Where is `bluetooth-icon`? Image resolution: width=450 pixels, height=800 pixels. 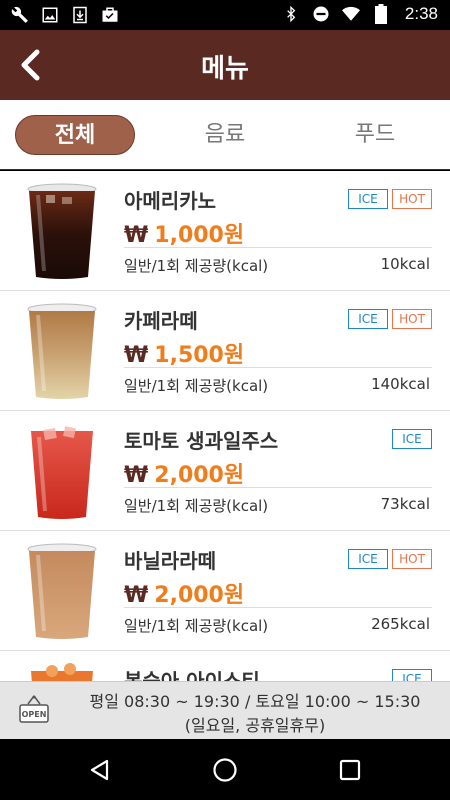
bluetooth-icon is located at coordinates (291, 14).